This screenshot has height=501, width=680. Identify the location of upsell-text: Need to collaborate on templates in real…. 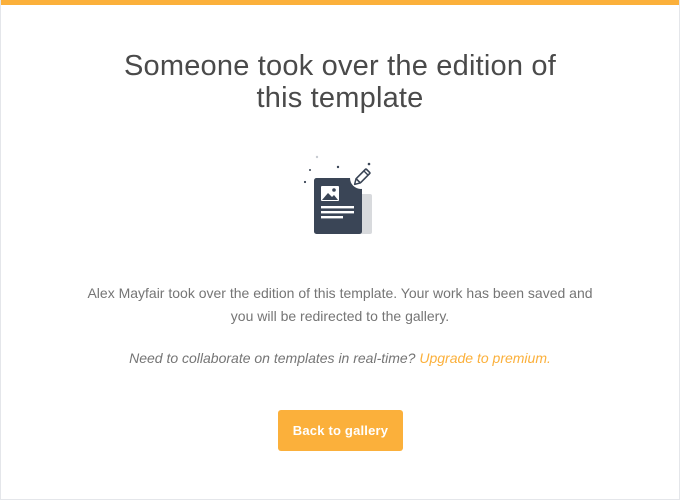
(340, 358).